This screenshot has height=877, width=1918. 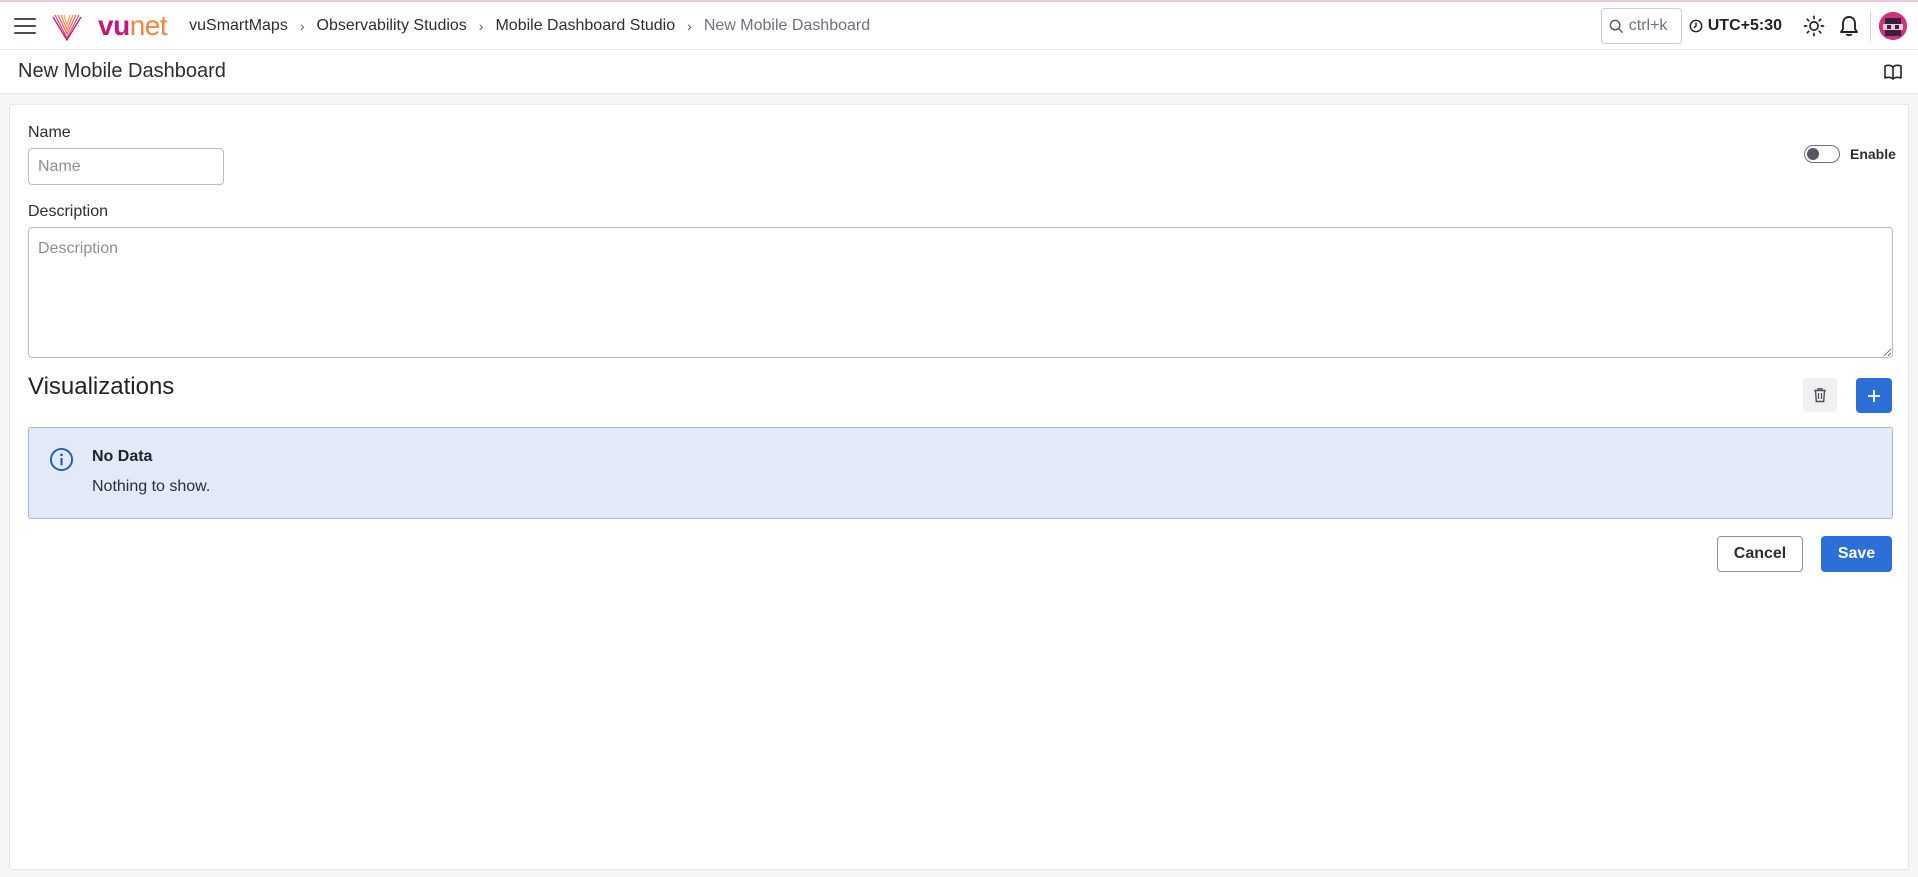 What do you see at coordinates (1856, 554) in the screenshot?
I see `save-button: Save` at bounding box center [1856, 554].